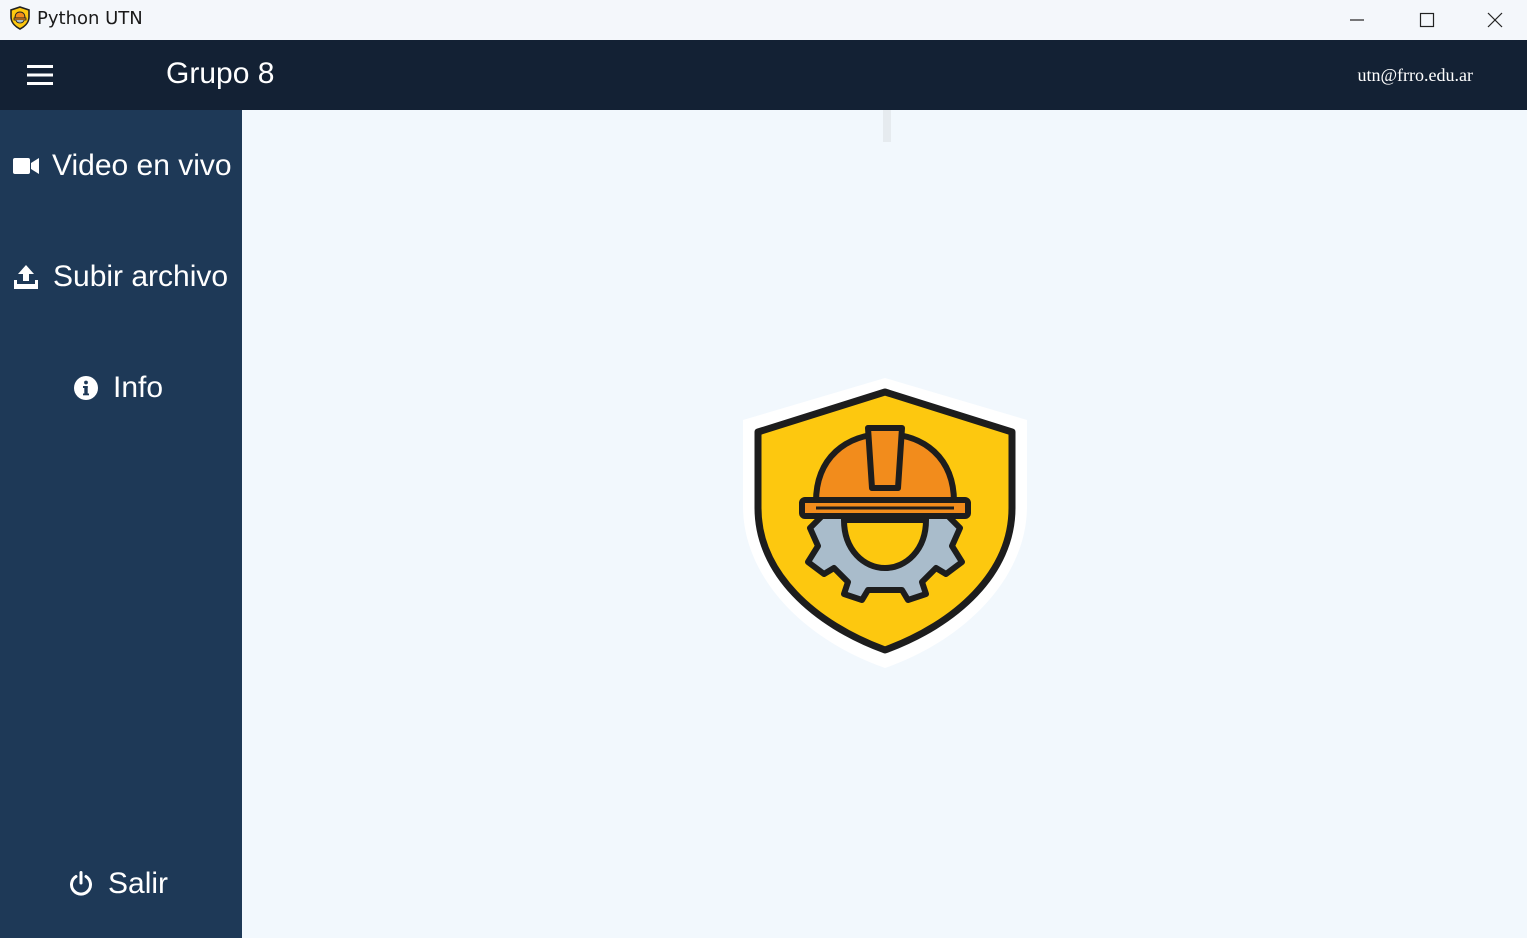 This screenshot has height=938, width=1527. I want to click on scroll-indicator, so click(887, 126).